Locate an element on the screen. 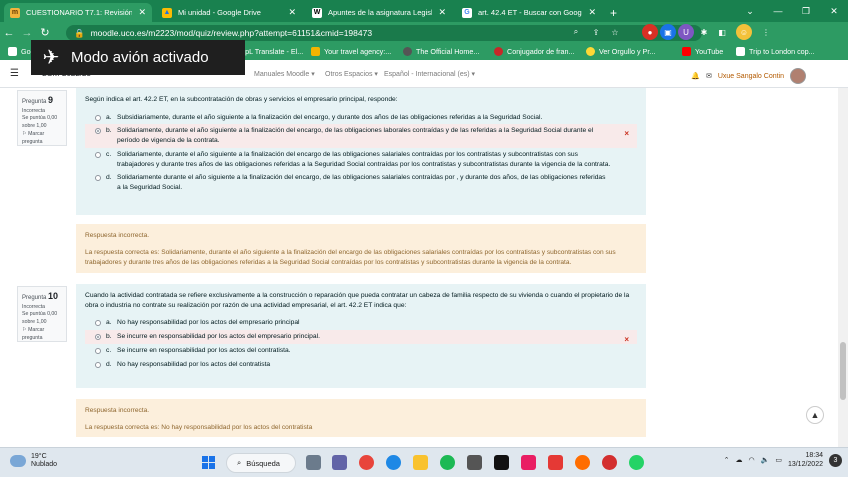 Image resolution: width=848 pixels, height=477 pixels. extension-red-icon: ● is located at coordinates (650, 32).